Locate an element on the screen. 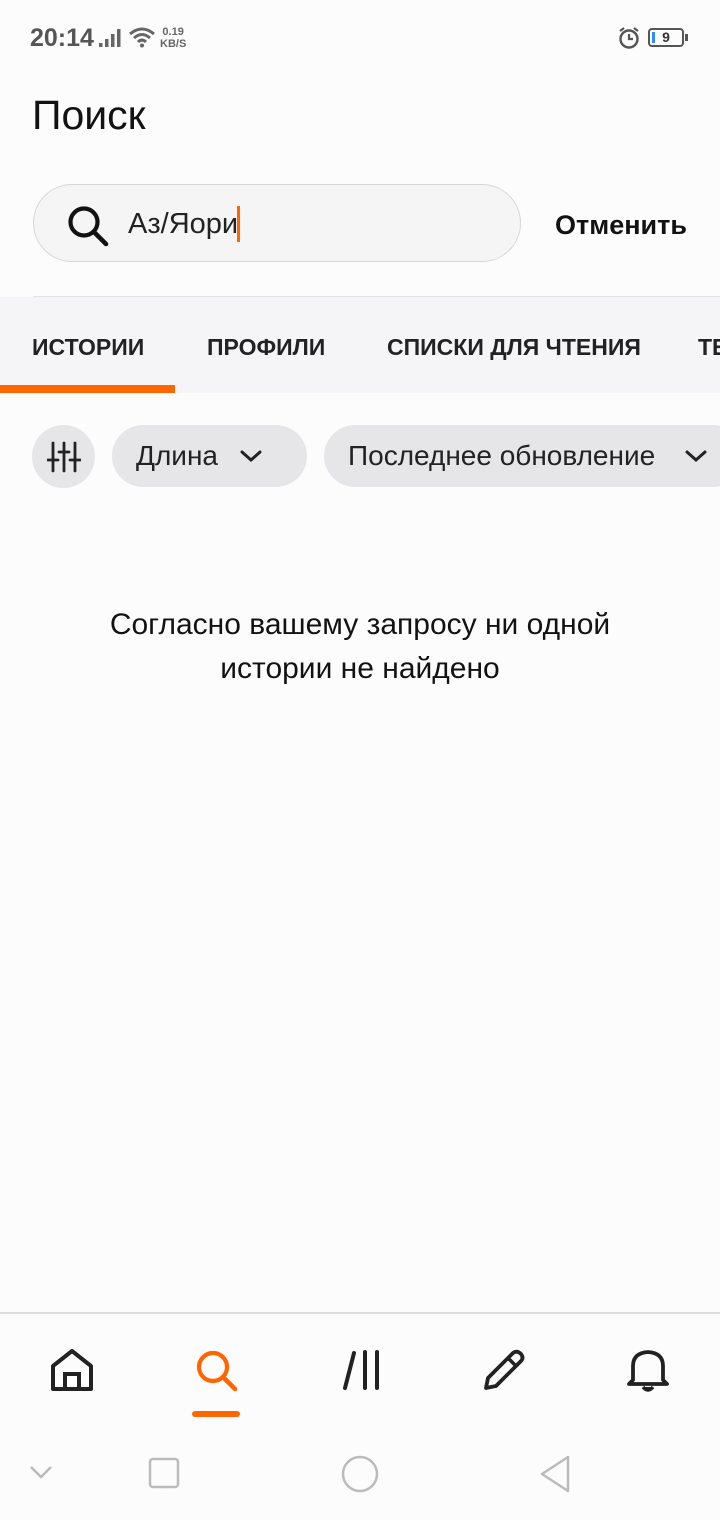 This screenshot has width=720, height=1520. length-filter-dropdown: Длина is located at coordinates (209, 456).